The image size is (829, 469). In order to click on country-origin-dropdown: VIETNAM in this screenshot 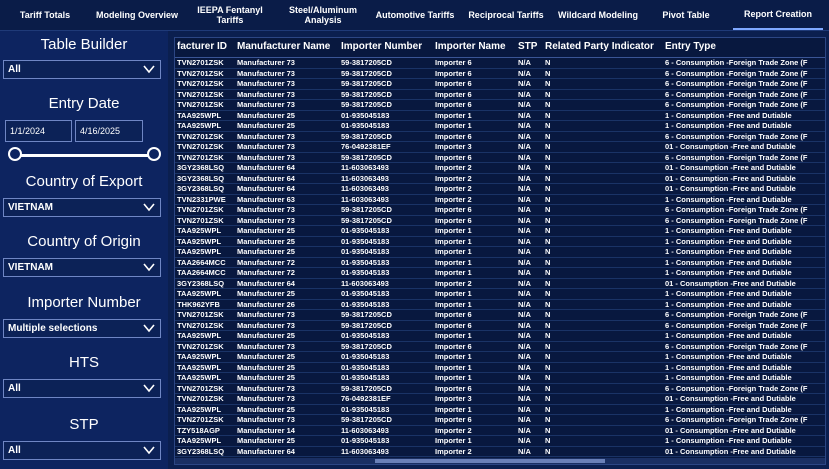, I will do `click(82, 267)`.